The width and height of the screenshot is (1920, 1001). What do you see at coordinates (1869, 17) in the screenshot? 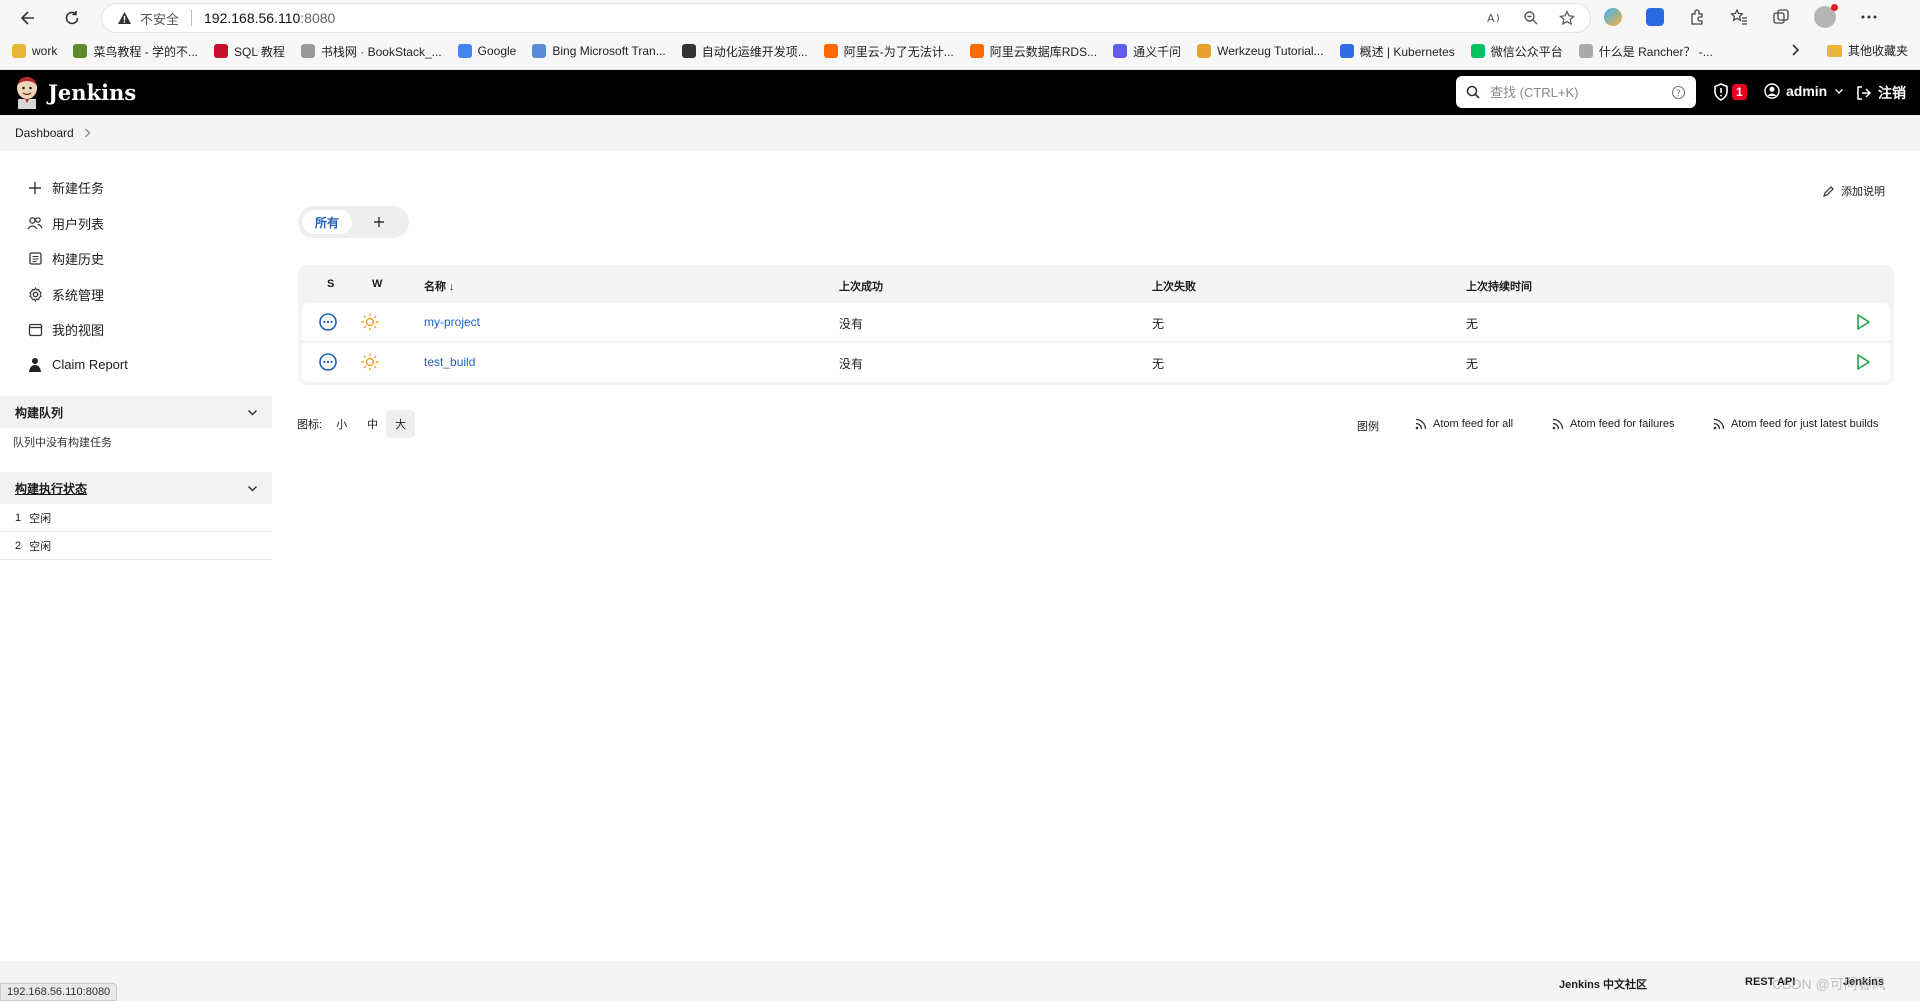
I see `more-menu-icon` at bounding box center [1869, 17].